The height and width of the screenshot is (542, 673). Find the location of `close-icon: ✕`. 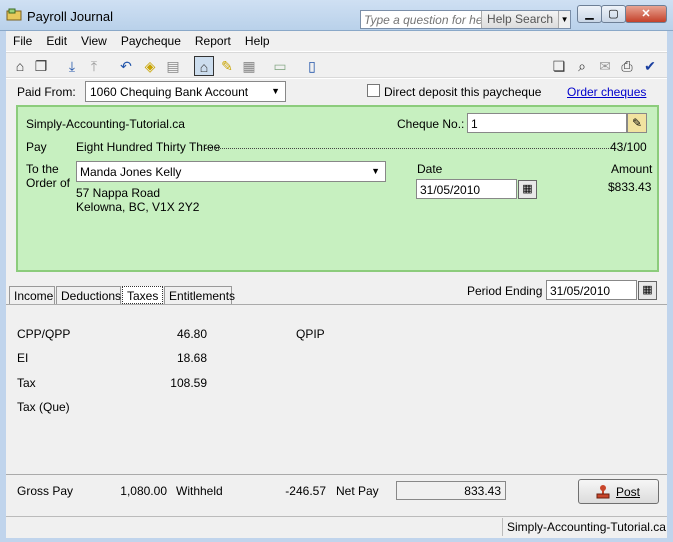

close-icon: ✕ is located at coordinates (646, 14).